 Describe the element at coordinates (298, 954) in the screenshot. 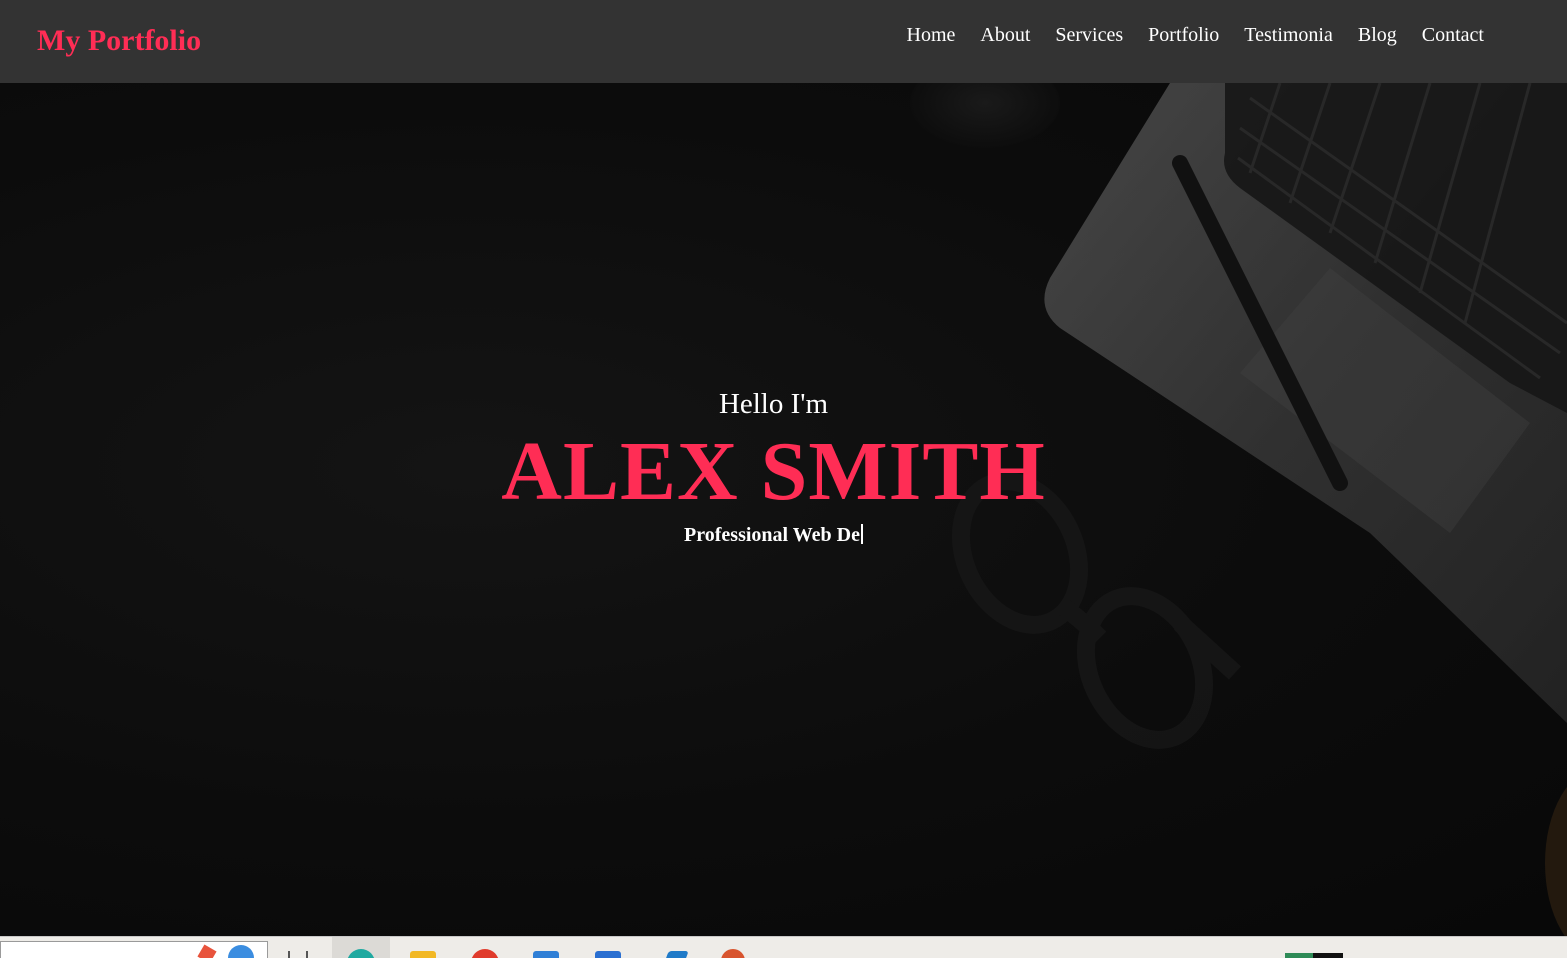

I see `task-view-icon` at that location.